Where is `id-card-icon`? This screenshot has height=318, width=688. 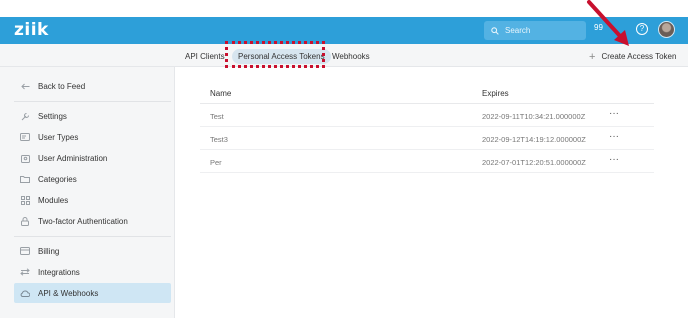 id-card-icon is located at coordinates (25, 137).